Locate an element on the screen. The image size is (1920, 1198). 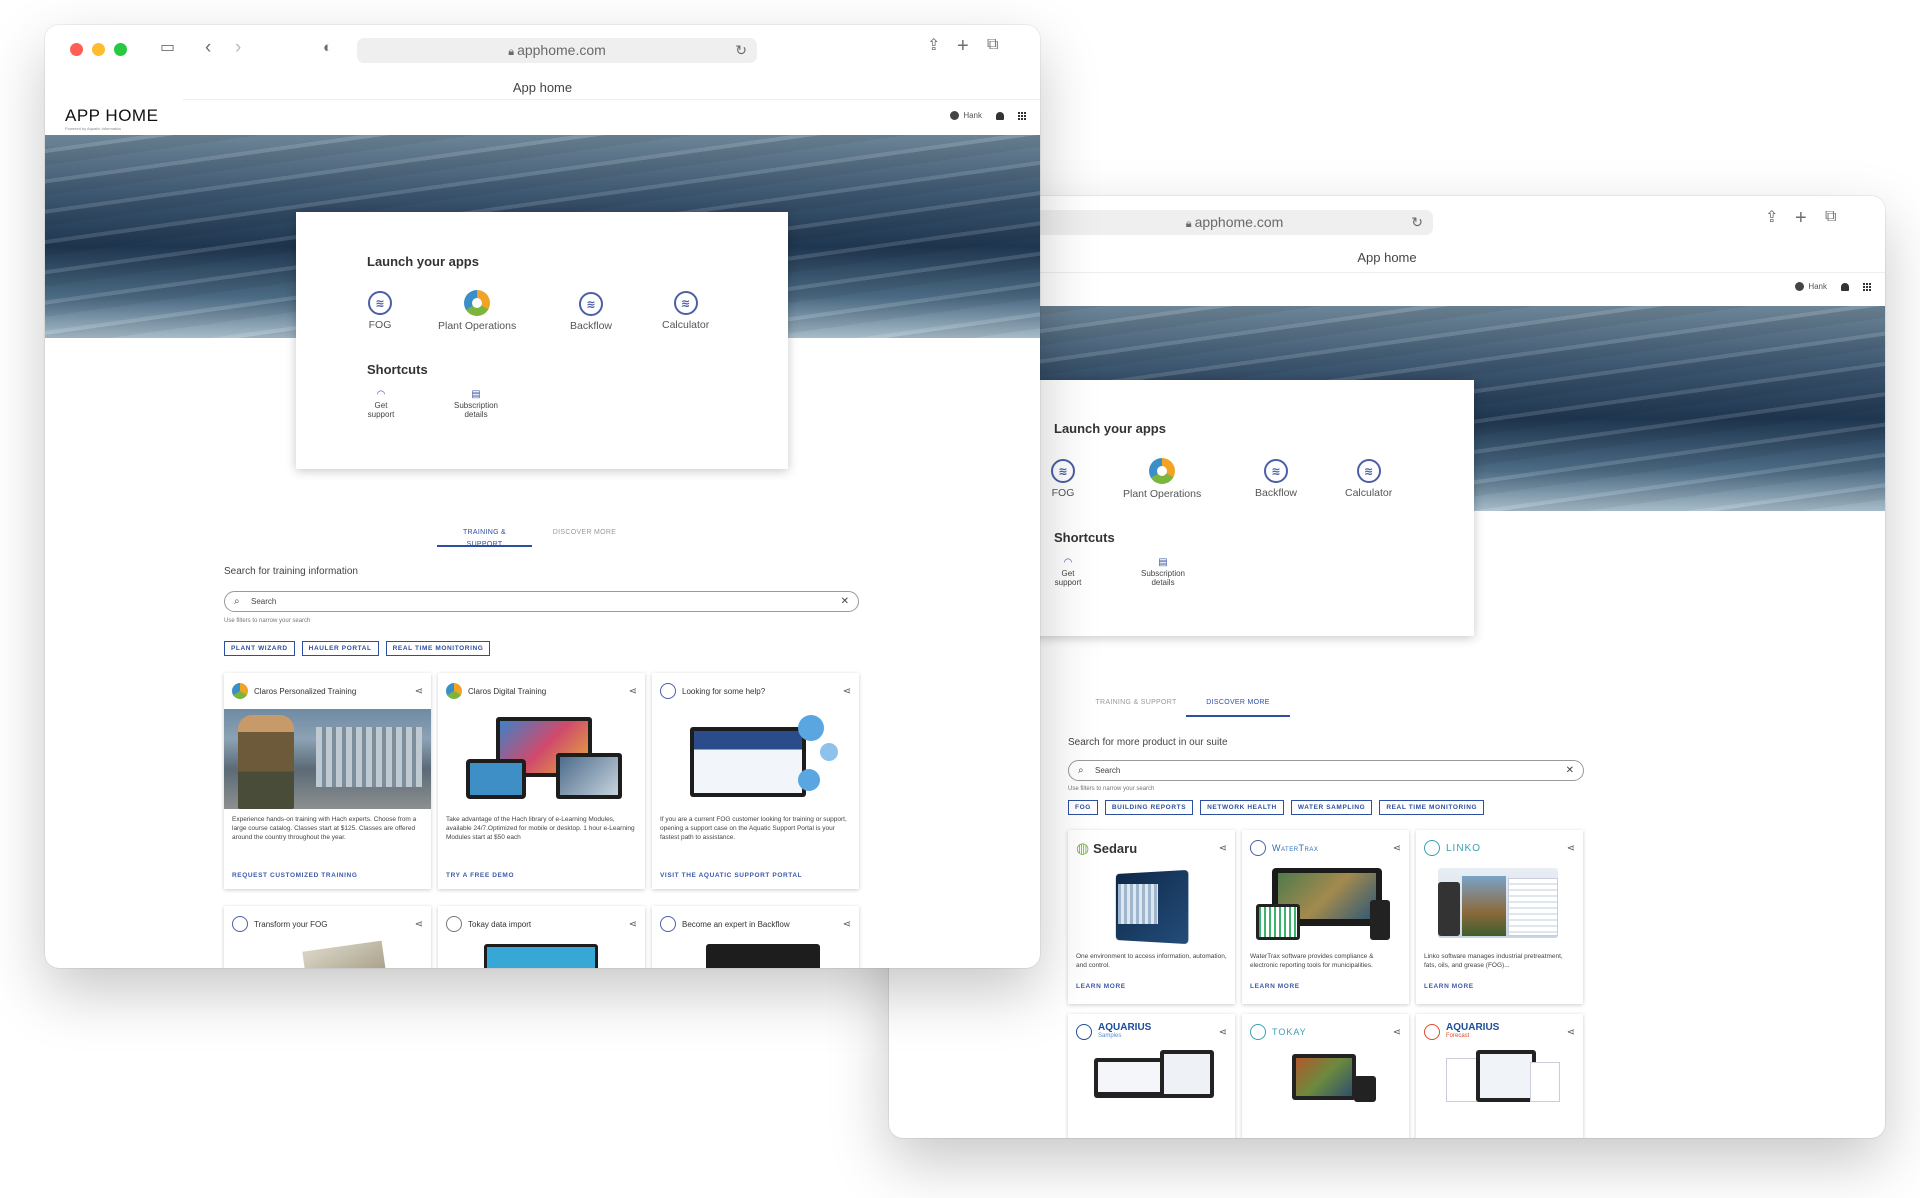
chip-water-sampling: WATER SAMPLING is located at coordinates (1331, 807).